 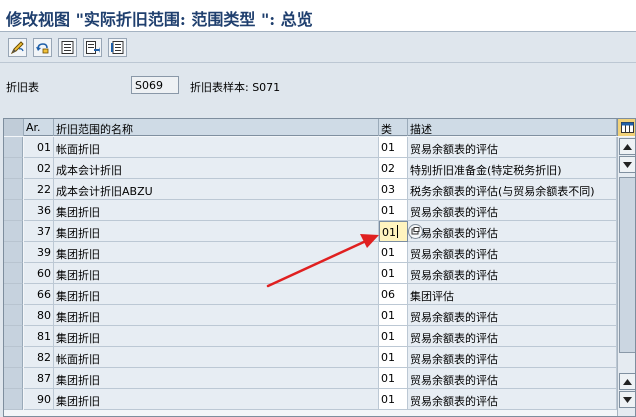 What do you see at coordinates (393, 127) in the screenshot?
I see `column-header-class: 类` at bounding box center [393, 127].